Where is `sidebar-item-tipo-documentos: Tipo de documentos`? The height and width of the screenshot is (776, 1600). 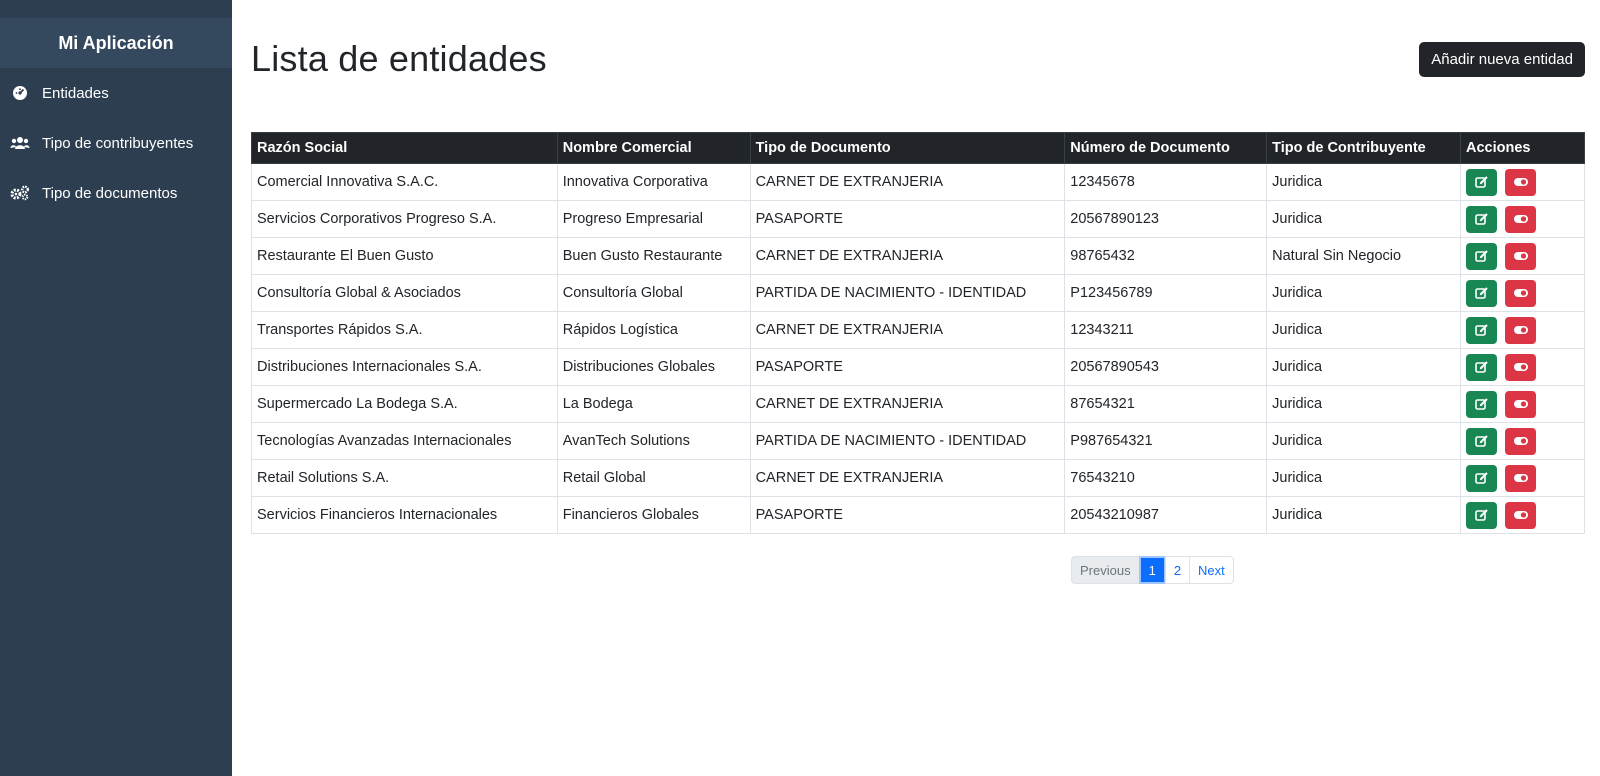 sidebar-item-tipo-documentos: Tipo de documentos is located at coordinates (116, 193).